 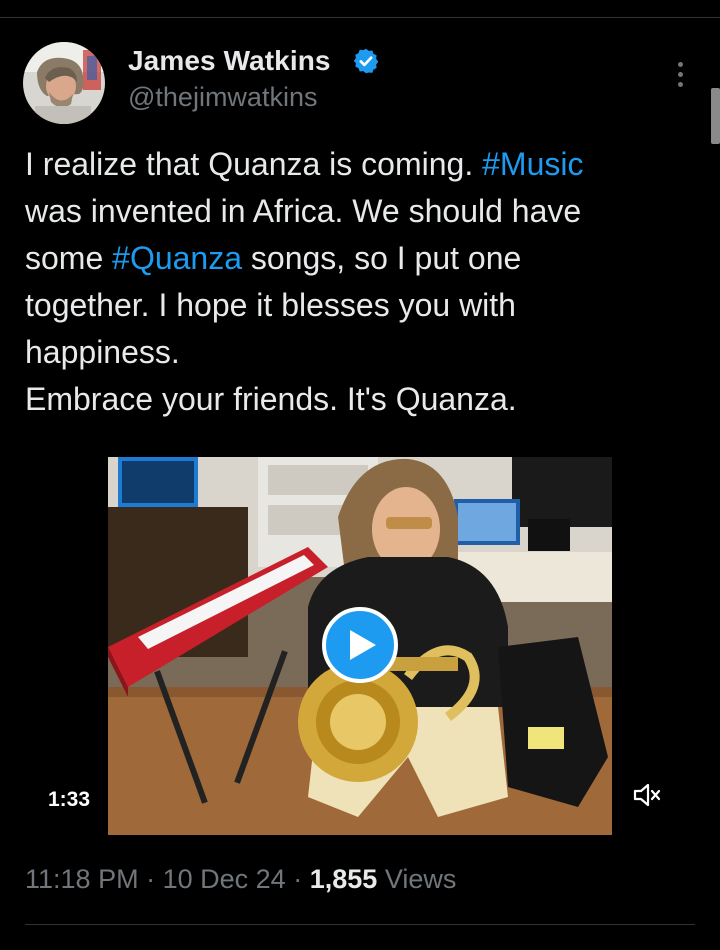 What do you see at coordinates (680, 74) in the screenshot?
I see `more-options-button` at bounding box center [680, 74].